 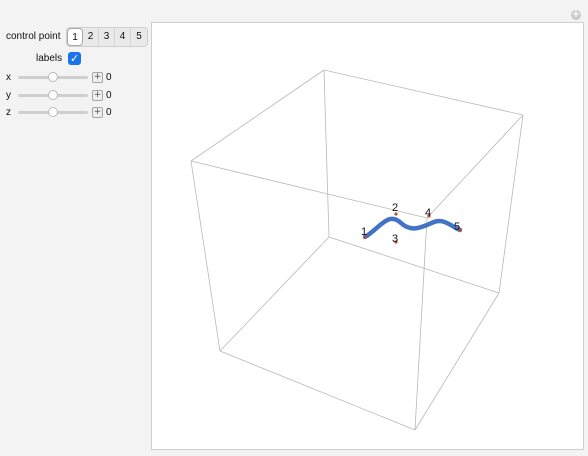 What do you see at coordinates (395, 239) in the screenshot?
I see `point-label-3: 3` at bounding box center [395, 239].